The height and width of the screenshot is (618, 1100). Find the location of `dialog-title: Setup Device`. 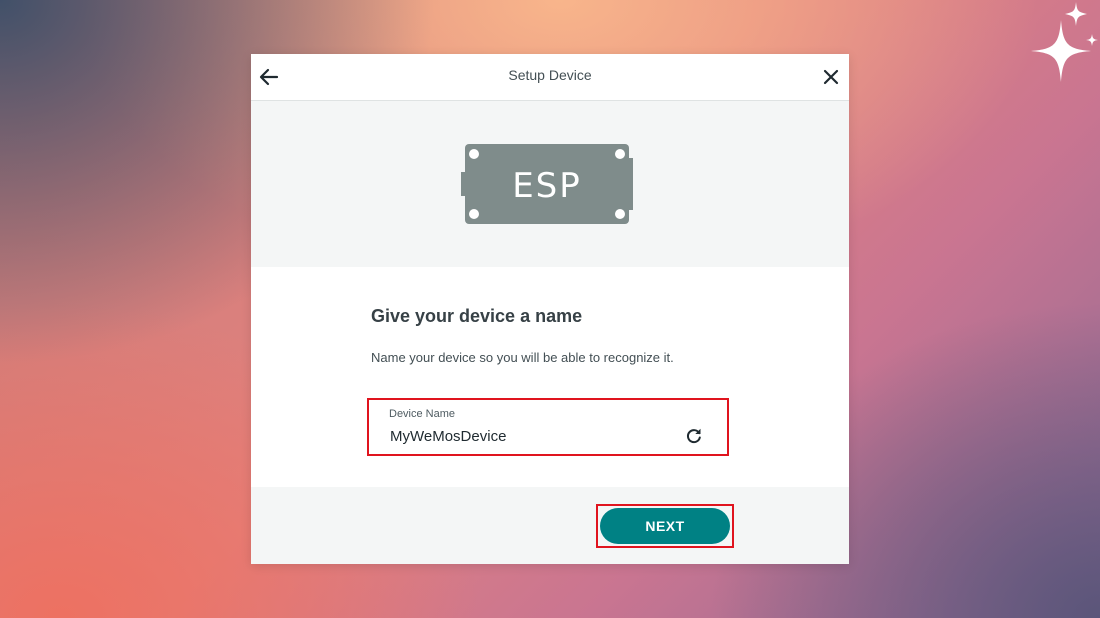

dialog-title: Setup Device is located at coordinates (550, 75).